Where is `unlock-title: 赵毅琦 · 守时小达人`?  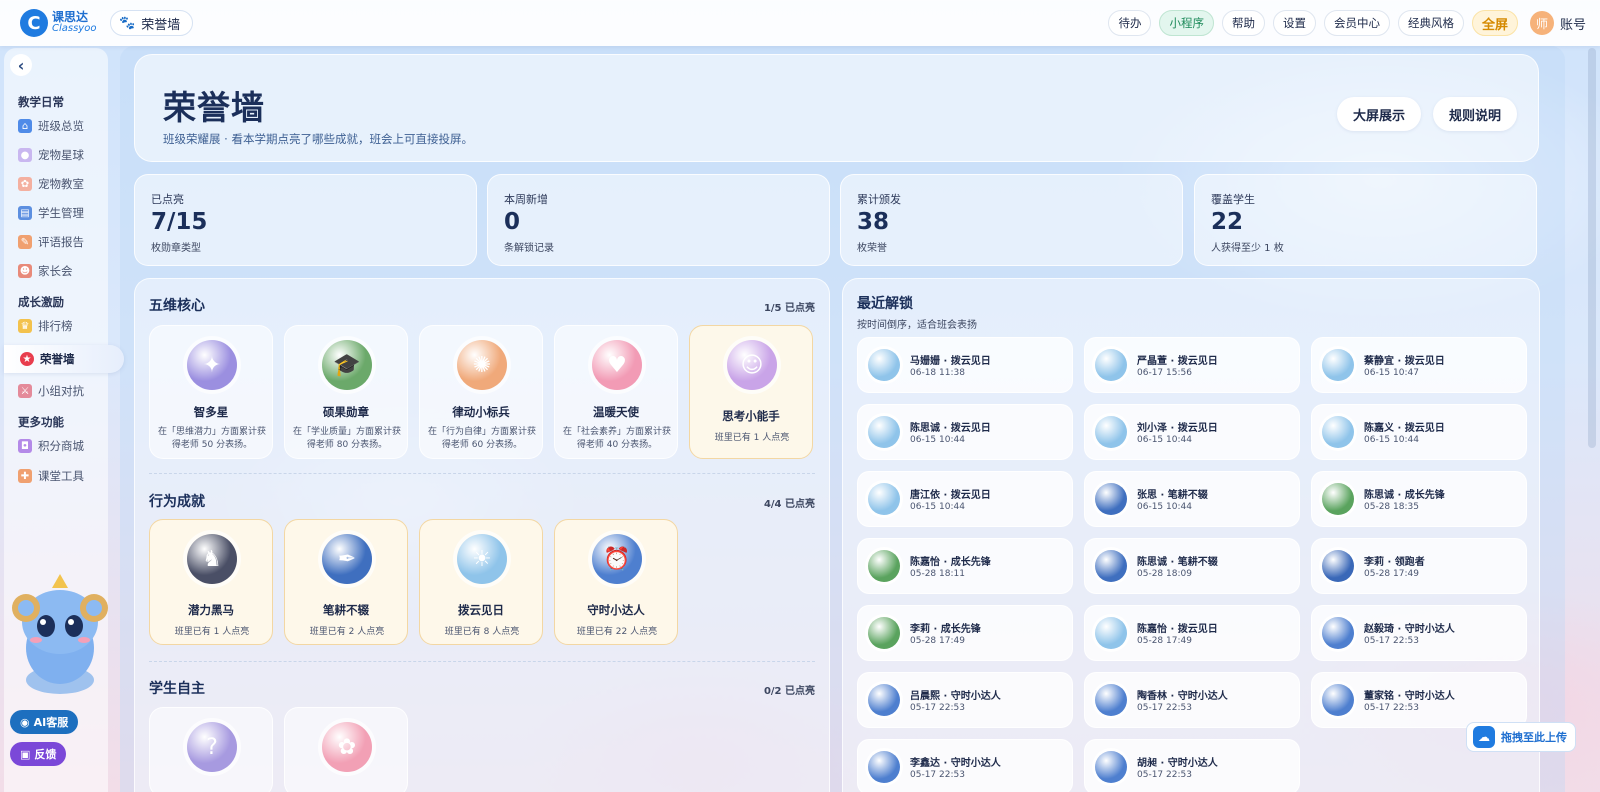
unlock-title: 赵毅琦 · 守时小达人 is located at coordinates (1409, 629).